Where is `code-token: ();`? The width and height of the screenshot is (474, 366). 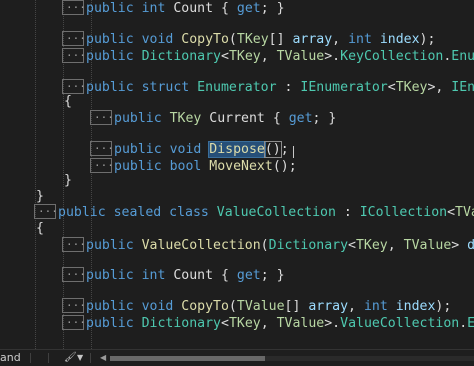
code-token: (); is located at coordinates (284, 166).